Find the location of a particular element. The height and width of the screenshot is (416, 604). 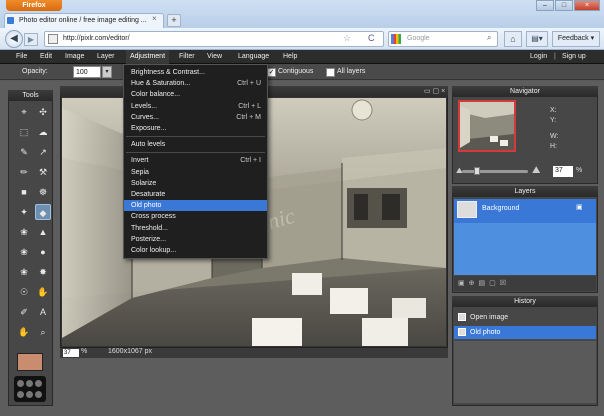

menu-item-label: Desaturate is located at coordinates (148, 194).